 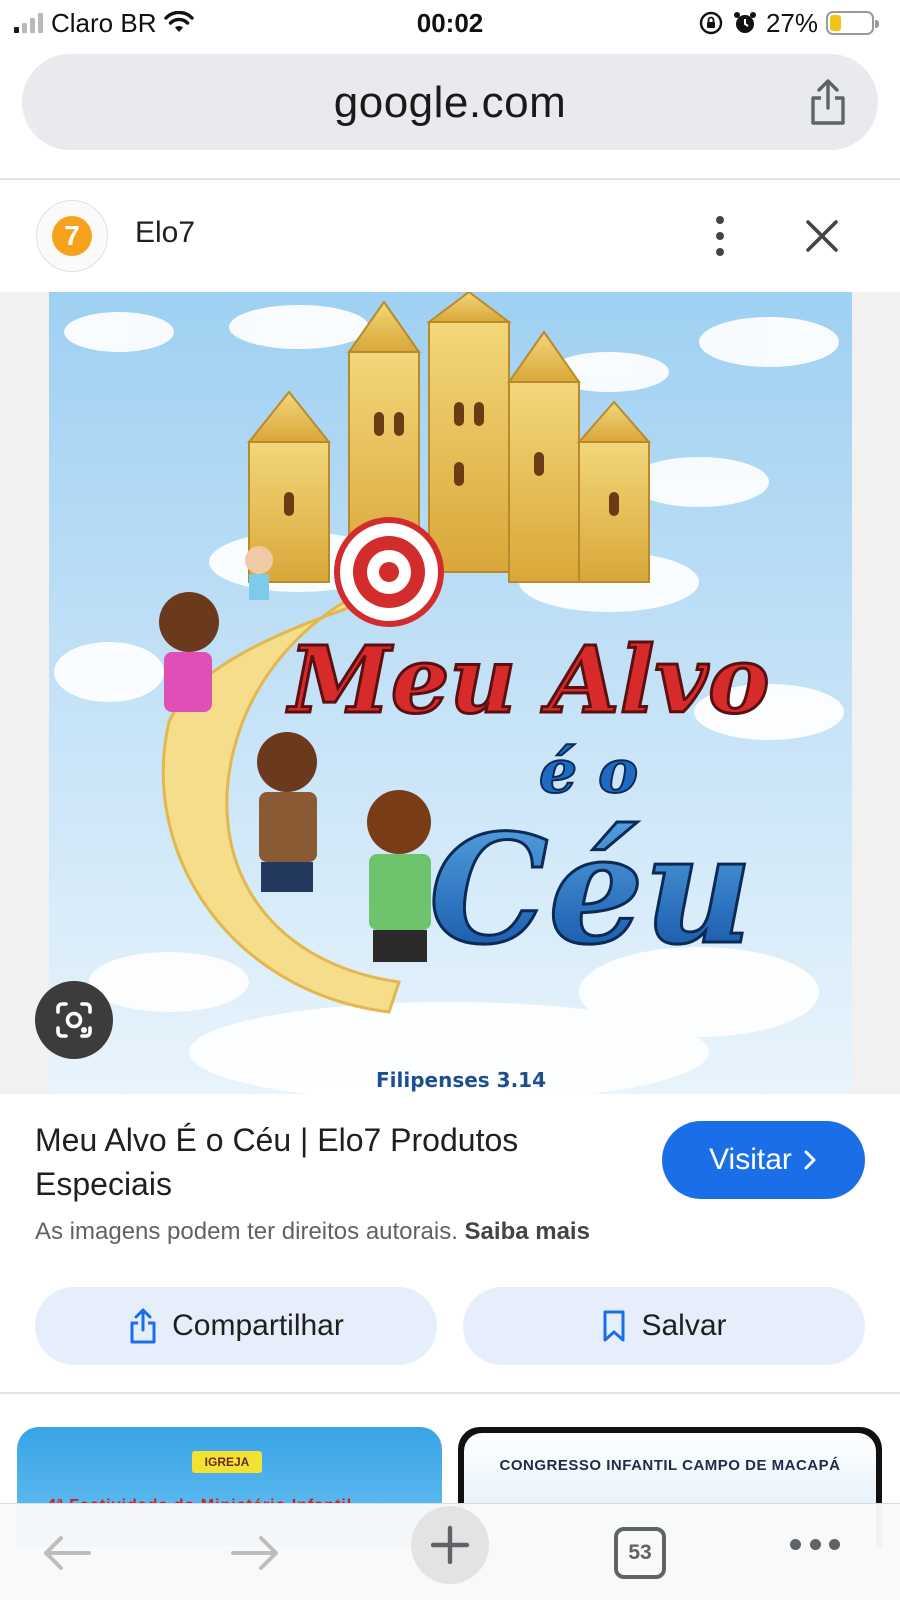 I want to click on lens-icon, so click(x=74, y=1020).